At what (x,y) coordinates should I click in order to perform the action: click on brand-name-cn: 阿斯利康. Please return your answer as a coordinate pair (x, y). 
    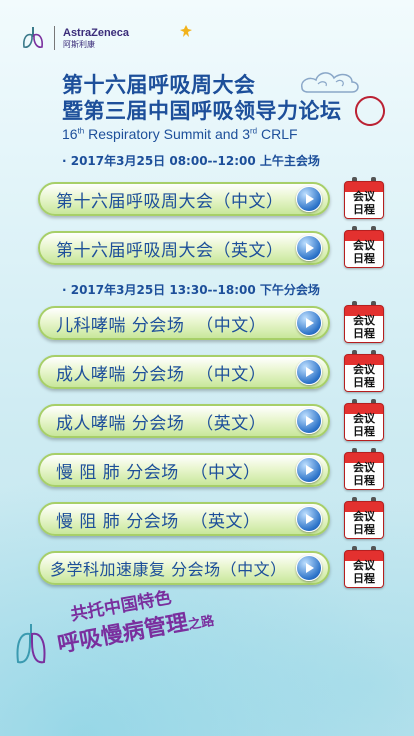
    Looking at the image, I should click on (79, 44).